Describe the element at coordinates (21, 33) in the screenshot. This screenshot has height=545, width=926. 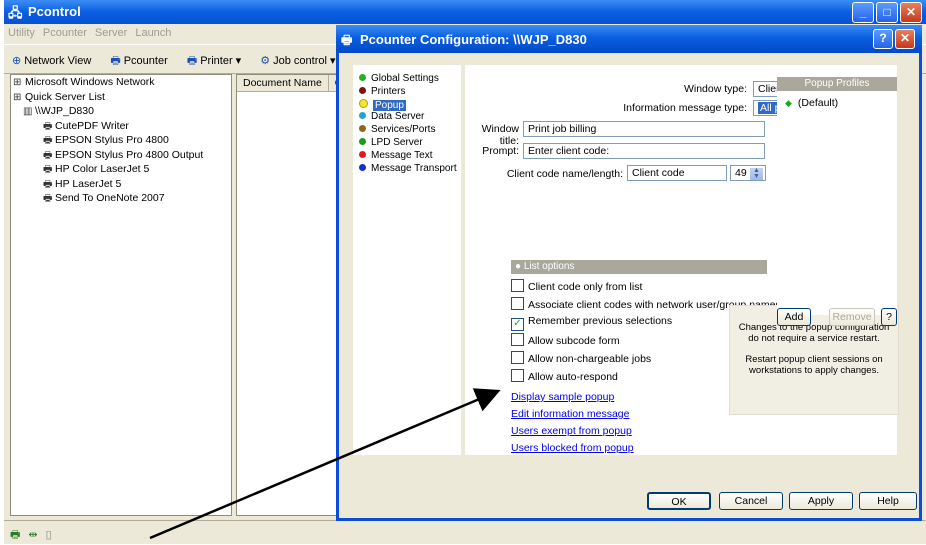
I see `menu-utility: Utility` at that location.